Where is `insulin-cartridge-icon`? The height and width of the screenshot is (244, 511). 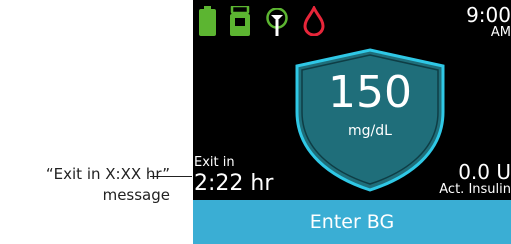 insulin-cartridge-icon is located at coordinates (240, 21).